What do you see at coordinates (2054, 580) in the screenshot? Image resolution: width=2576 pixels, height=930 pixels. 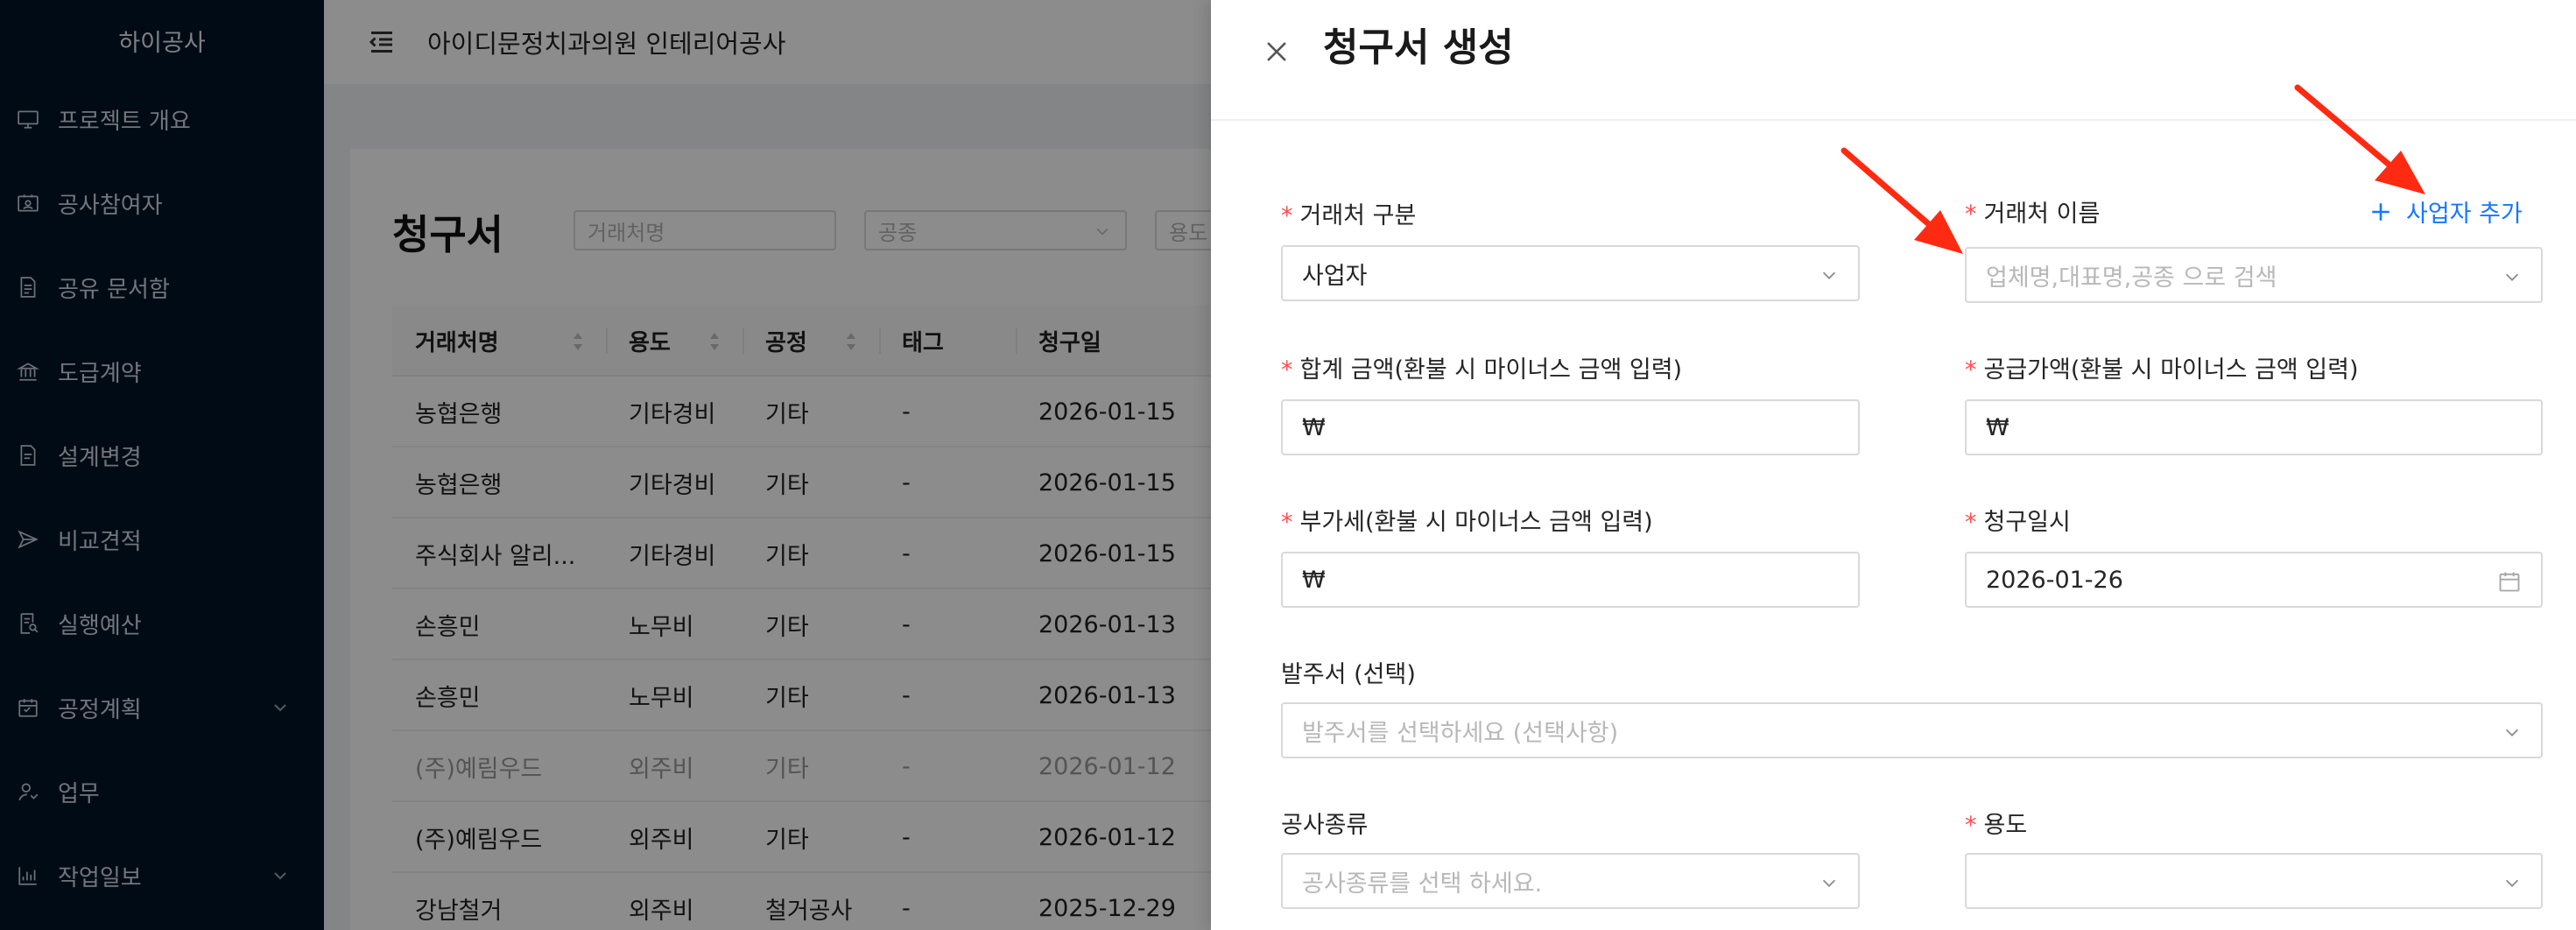 I see `billing-date-value: 2026-01-26` at bounding box center [2054, 580].